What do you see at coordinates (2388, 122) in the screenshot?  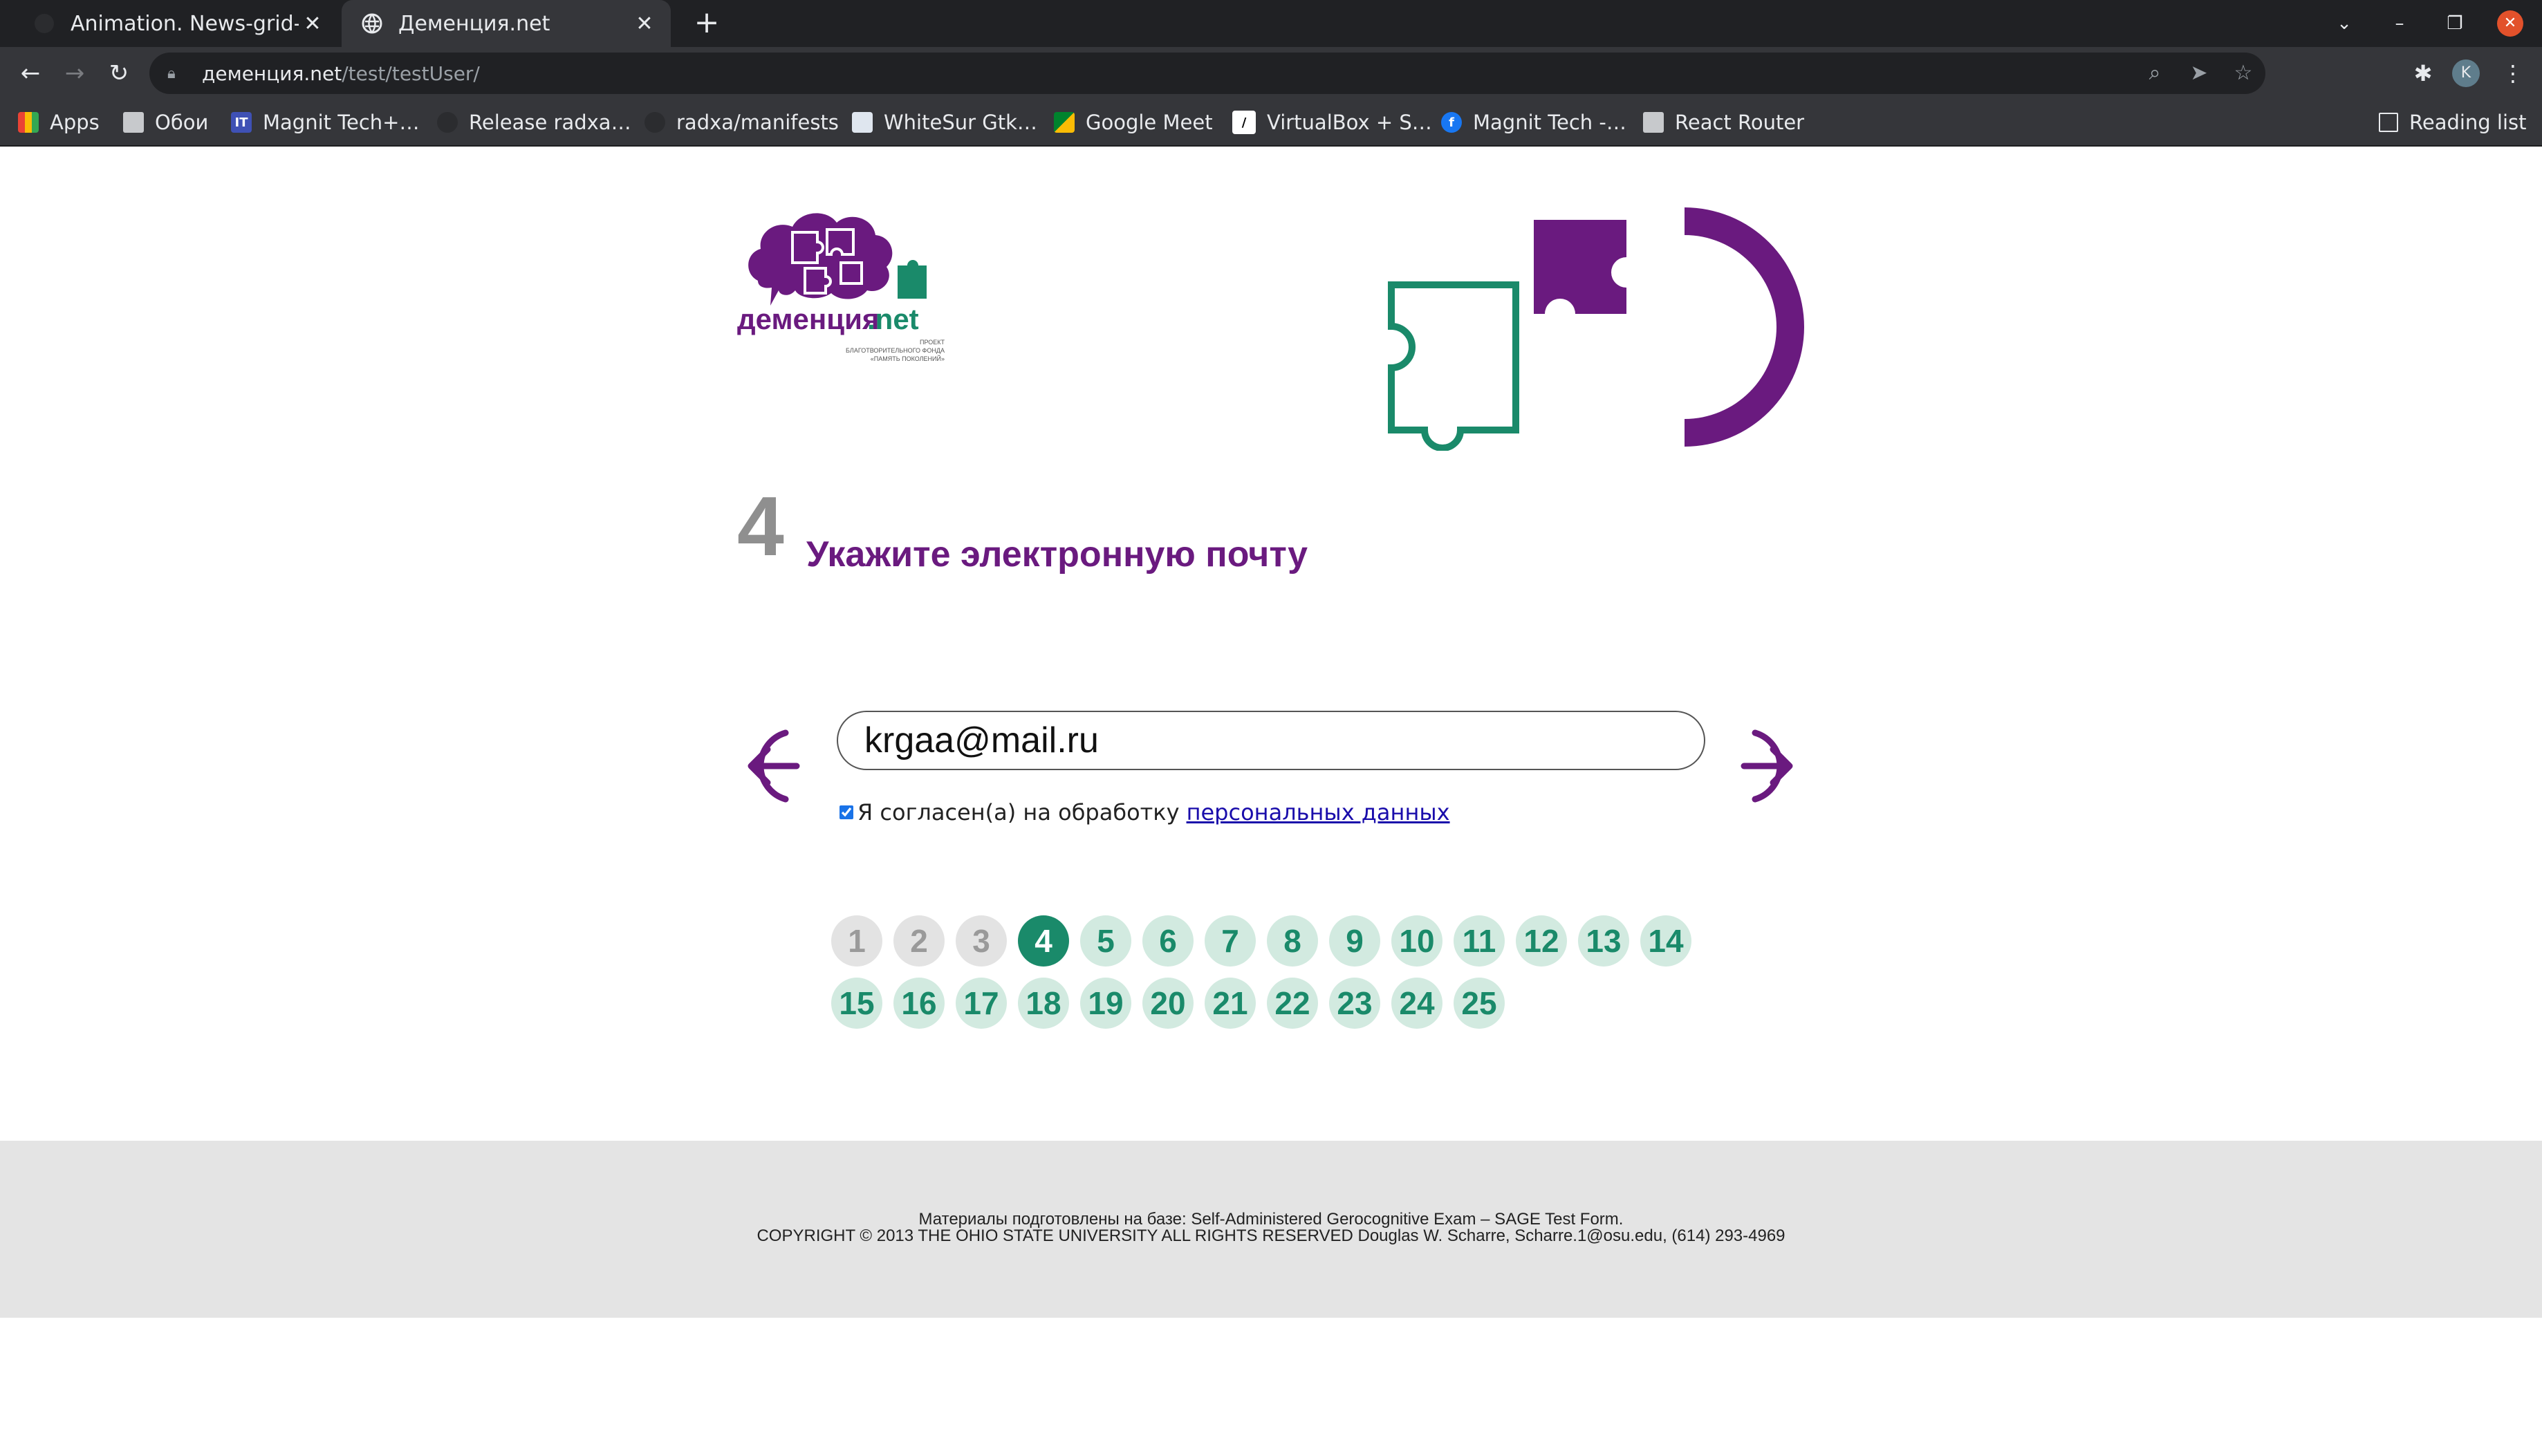 I see `reading-list-icon` at bounding box center [2388, 122].